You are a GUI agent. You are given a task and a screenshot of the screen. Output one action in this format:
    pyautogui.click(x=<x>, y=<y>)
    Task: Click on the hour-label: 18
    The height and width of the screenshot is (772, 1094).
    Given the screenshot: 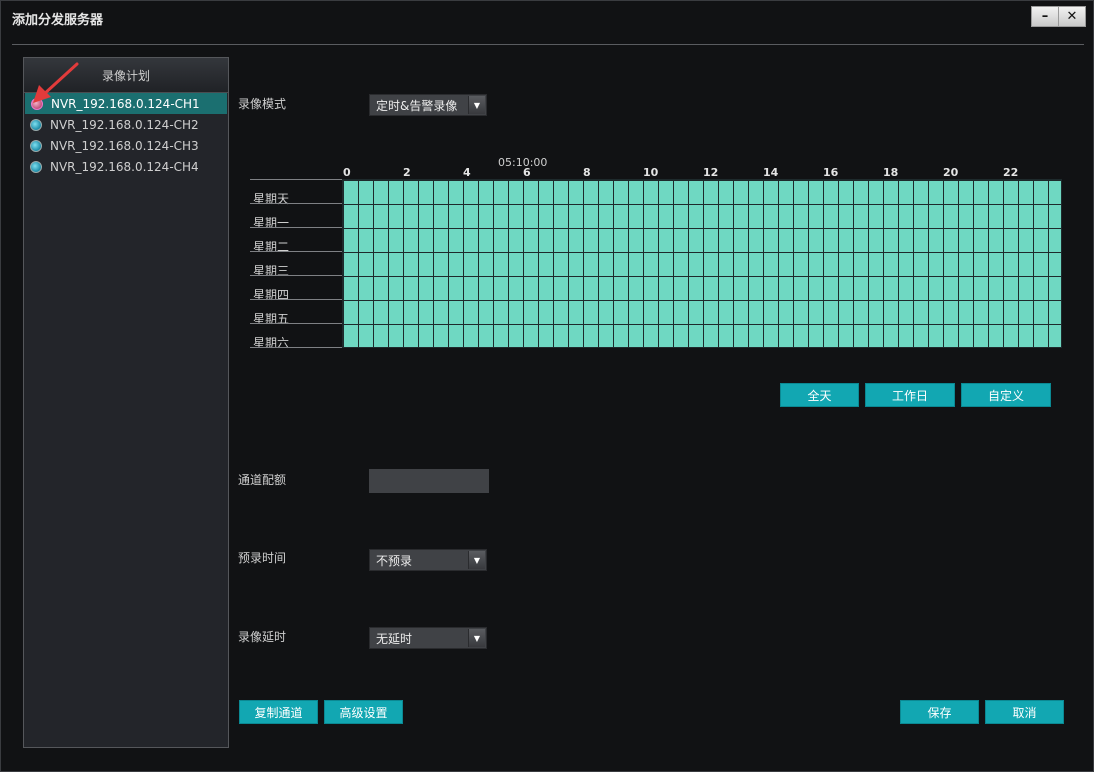 What is the action you would take?
    pyautogui.click(x=891, y=172)
    